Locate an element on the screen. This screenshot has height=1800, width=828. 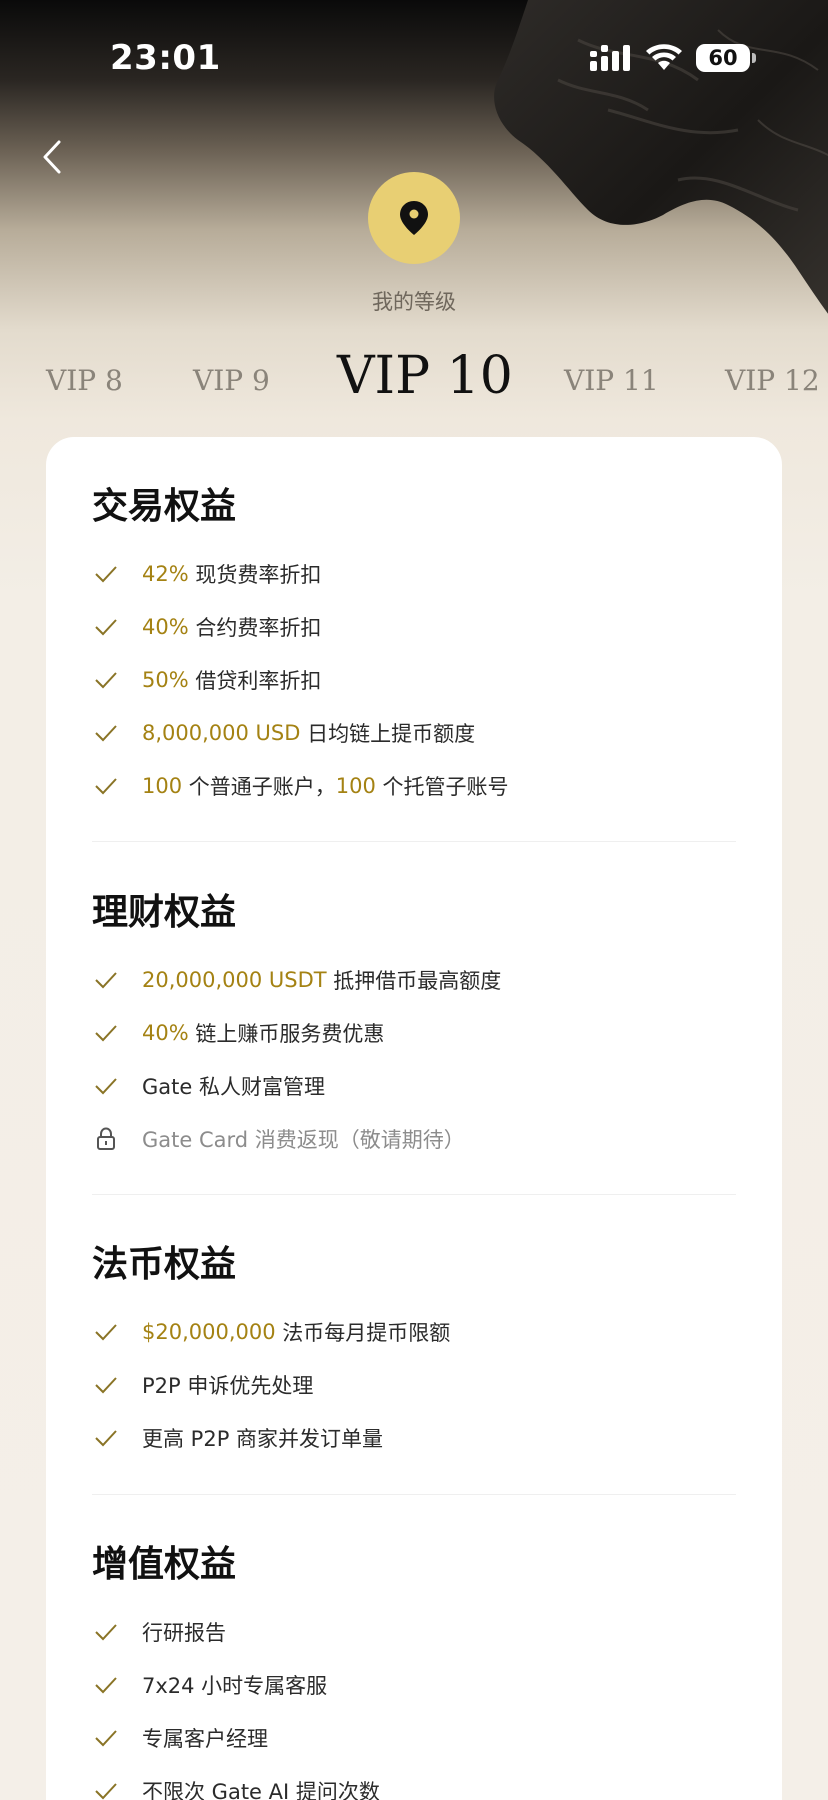
battery-indicator: 60 is located at coordinates (726, 58).